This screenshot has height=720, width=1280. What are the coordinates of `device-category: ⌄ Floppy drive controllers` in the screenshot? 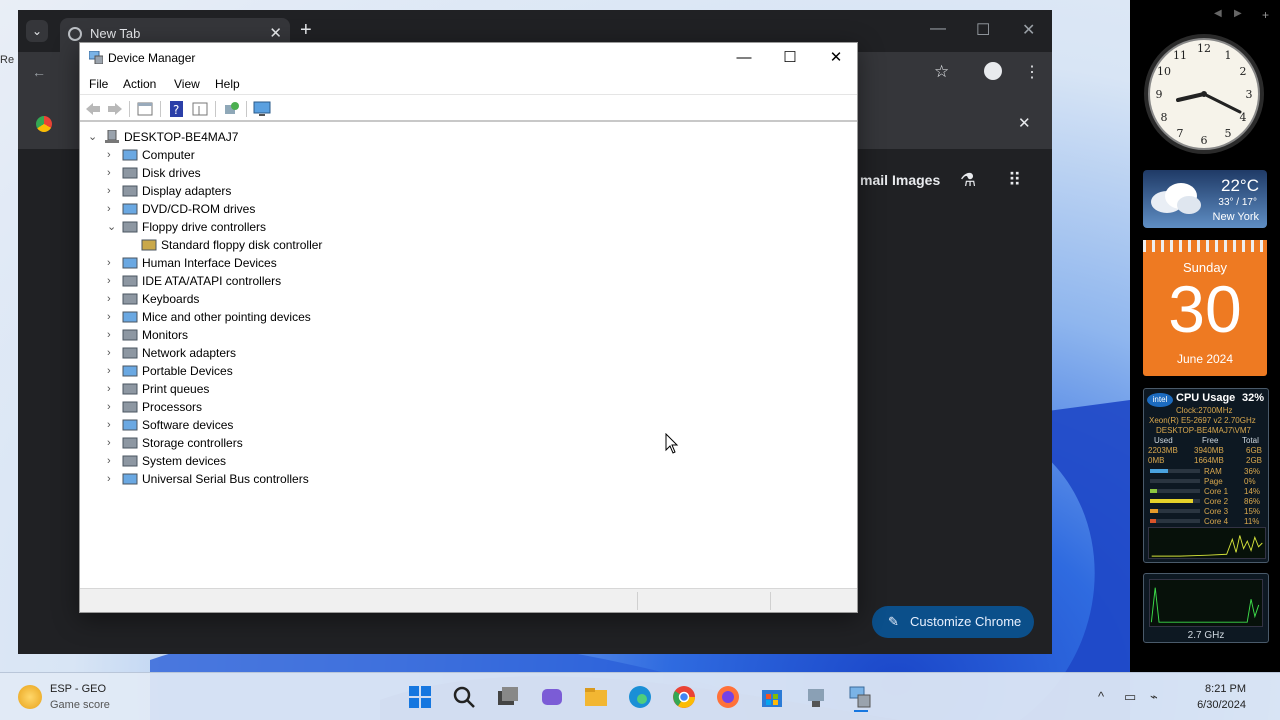 It's located at (280, 227).